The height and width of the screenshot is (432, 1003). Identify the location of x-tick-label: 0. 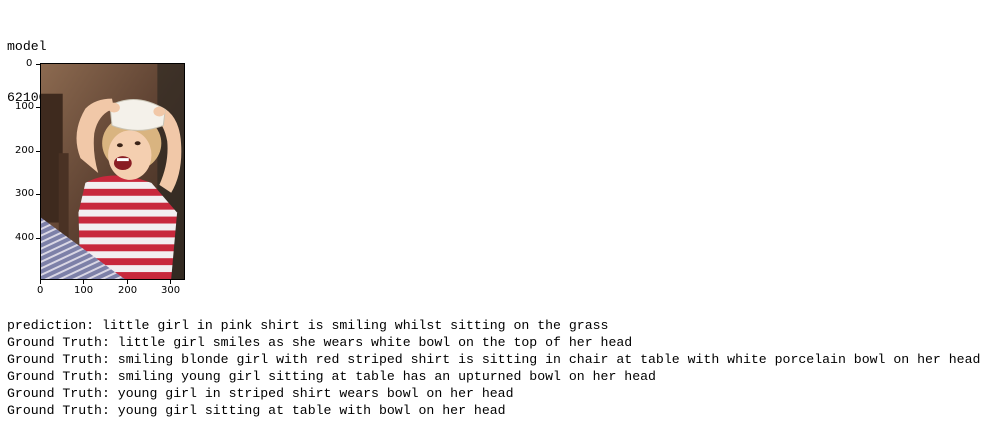
(40, 290).